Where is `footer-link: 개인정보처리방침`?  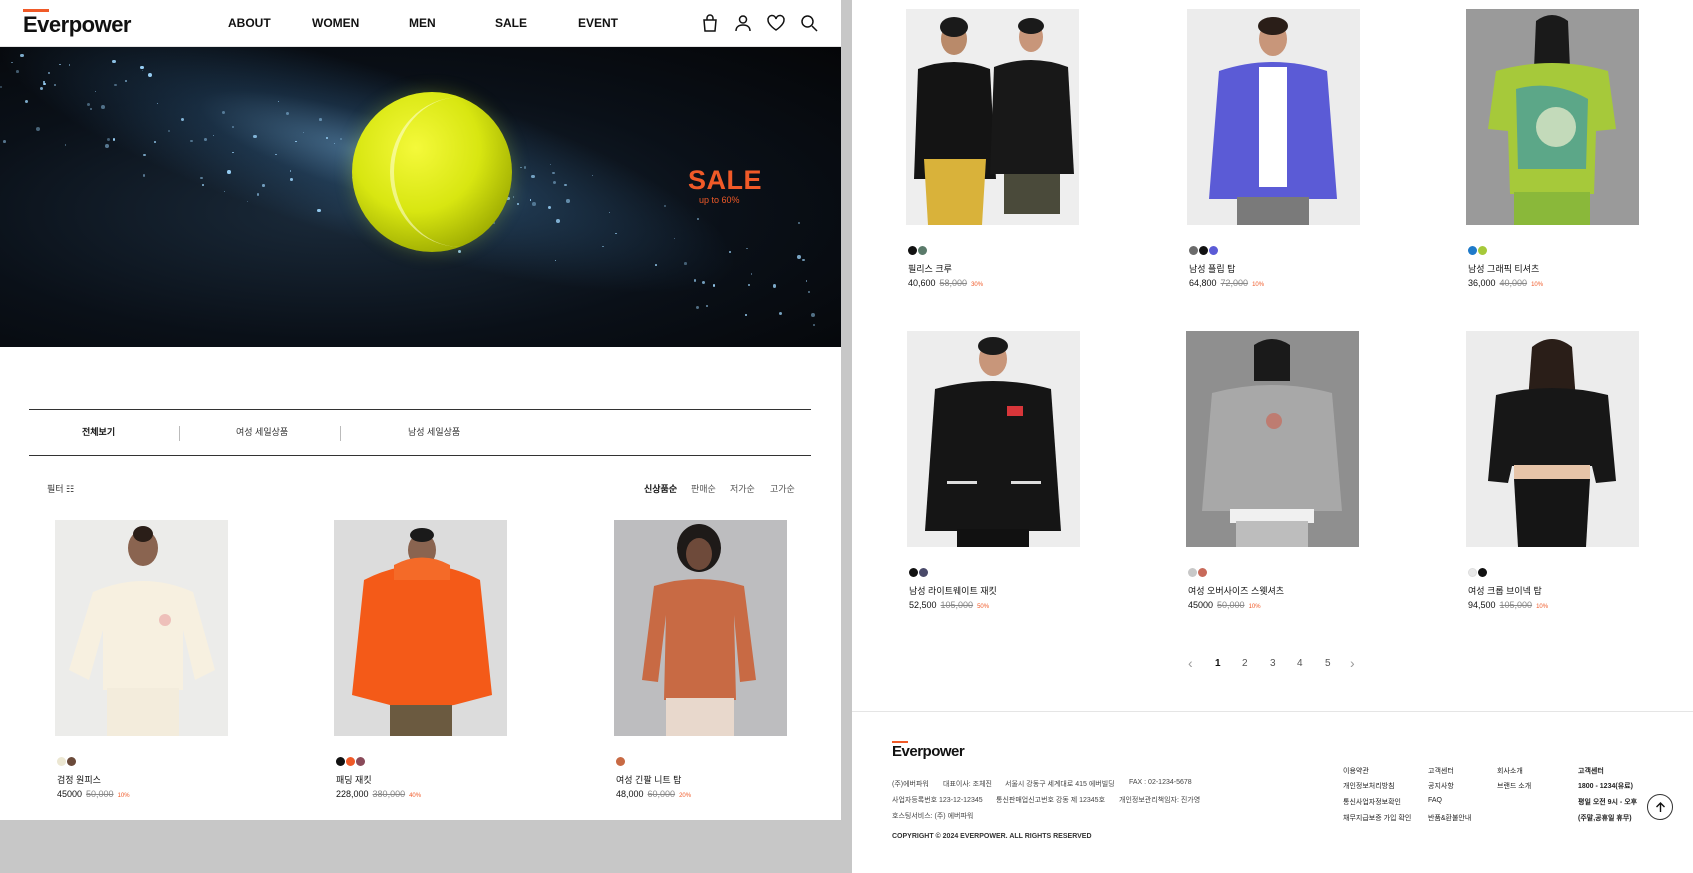
footer-link: 개인정보처리방침 is located at coordinates (1369, 786).